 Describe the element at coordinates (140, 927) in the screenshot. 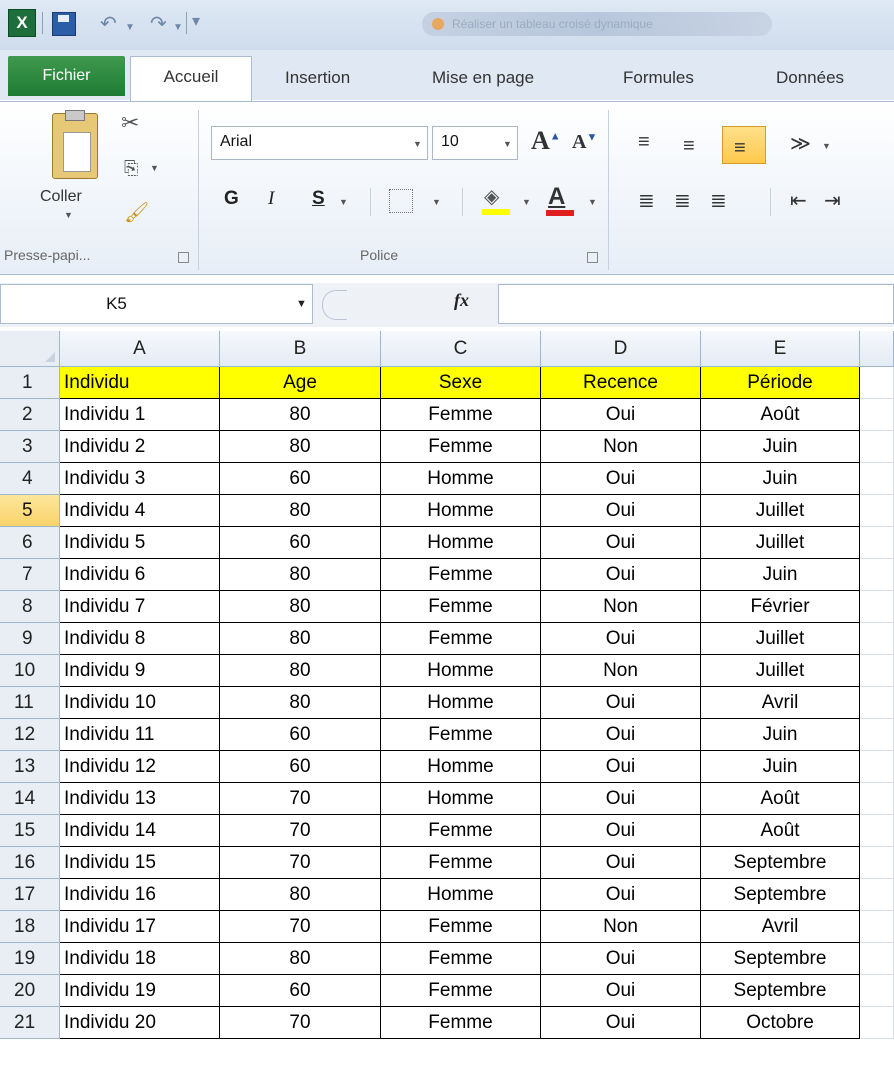

I see `table-cell: Individu 17` at that location.